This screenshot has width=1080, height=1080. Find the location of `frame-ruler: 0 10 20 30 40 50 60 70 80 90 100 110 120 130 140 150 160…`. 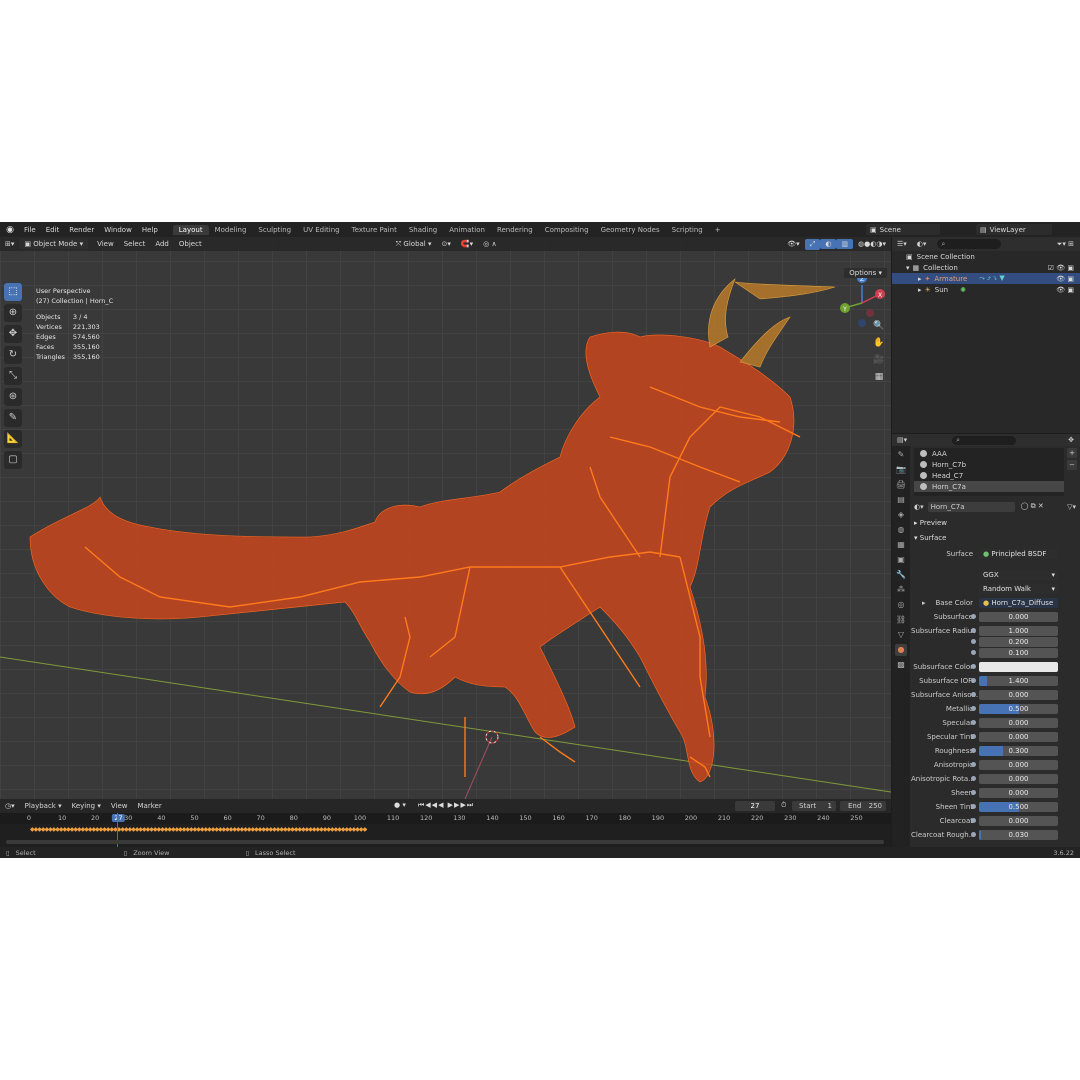

frame-ruler: 0 10 20 30 40 50 60 70 80 90 100 110 120 130 140 150 160… is located at coordinates (445, 818).